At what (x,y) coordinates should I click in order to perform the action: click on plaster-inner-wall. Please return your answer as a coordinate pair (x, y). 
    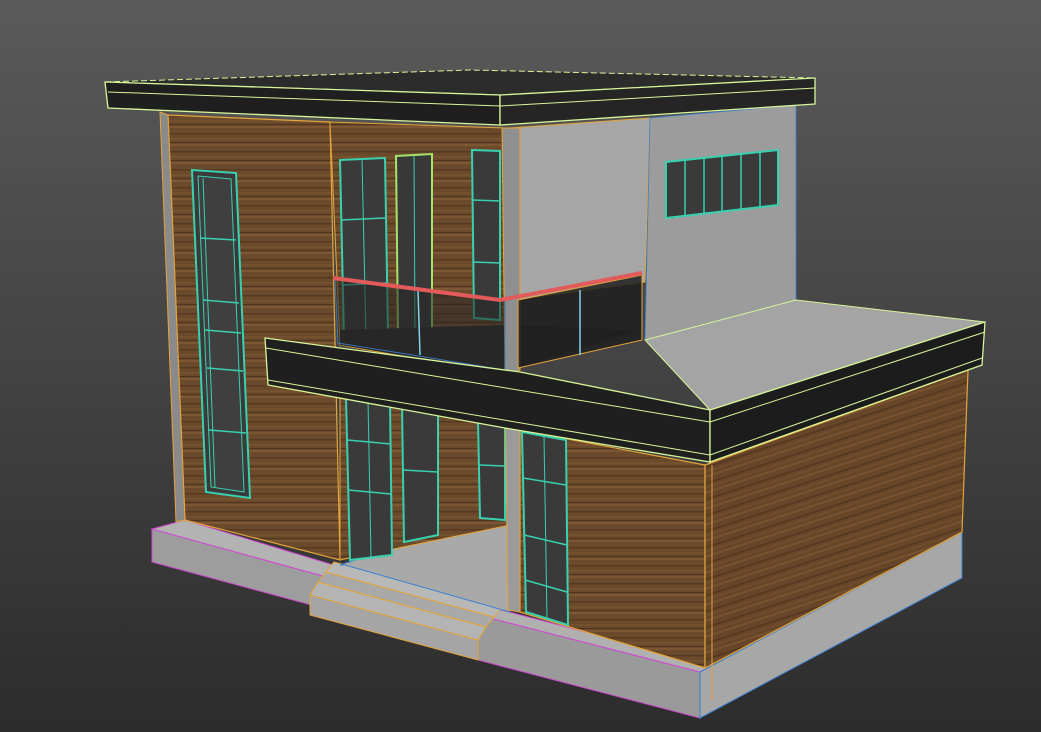
    Looking at the image, I should click on (580, 209).